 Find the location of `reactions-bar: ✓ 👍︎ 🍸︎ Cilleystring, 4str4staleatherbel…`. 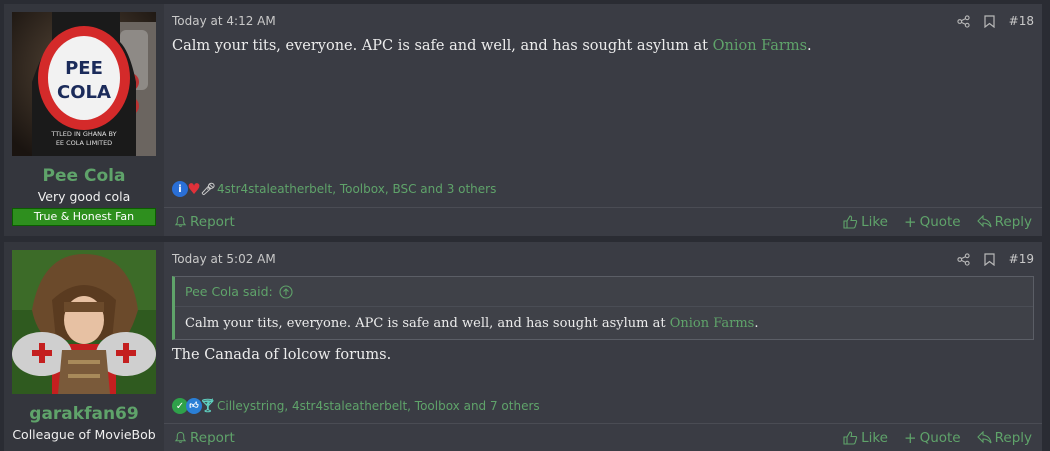

reactions-bar: ✓ 👍︎ 🍸︎ Cilleystring, 4str4staleatherbel… is located at coordinates (356, 406).